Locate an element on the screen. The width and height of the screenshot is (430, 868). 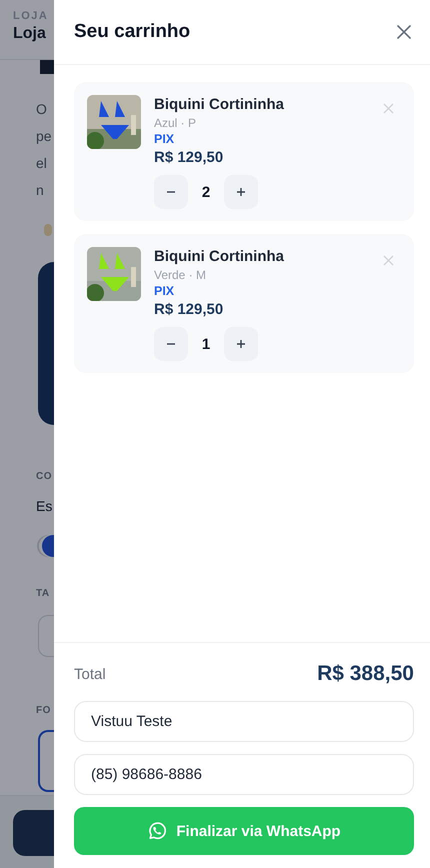
quantity-value: 1 is located at coordinates (206, 344).